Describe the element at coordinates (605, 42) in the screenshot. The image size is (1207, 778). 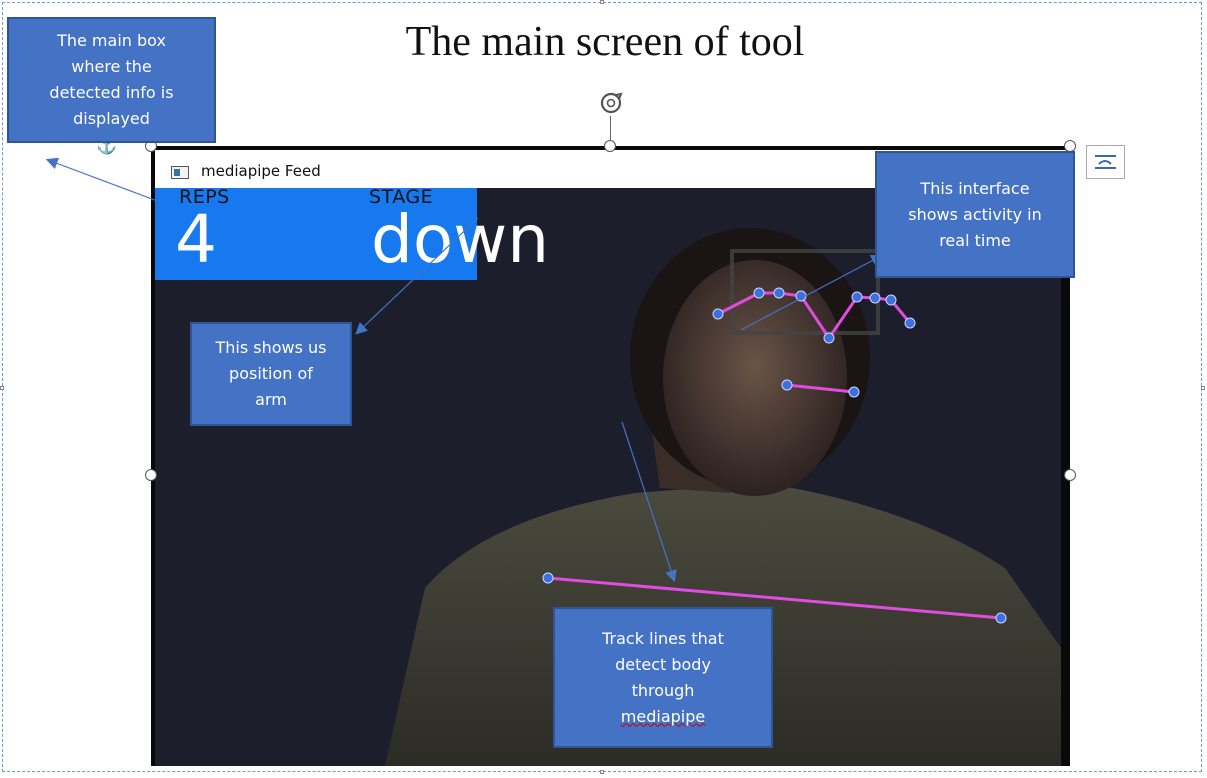
I see `page-title: The main screen of tool` at that location.